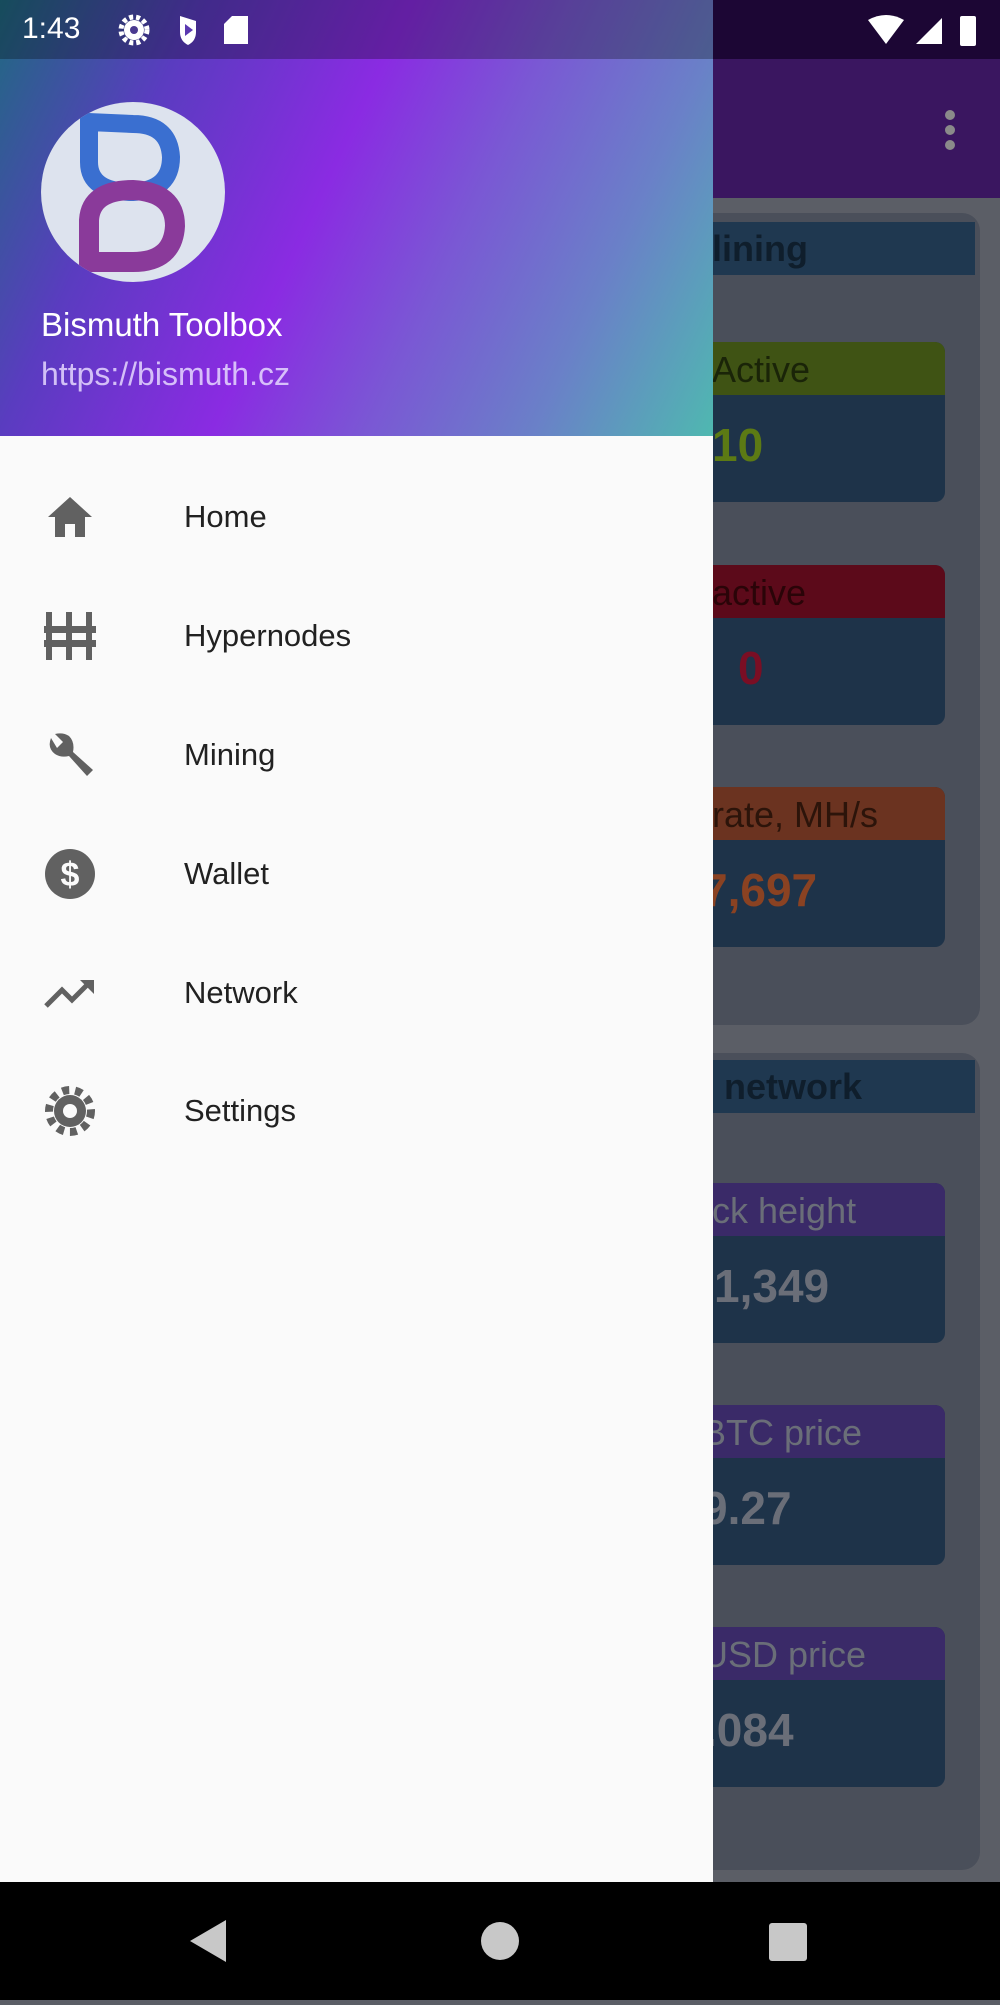 The image size is (1000, 2005). Describe the element at coordinates (225, 516) in the screenshot. I see `nav-label: Home` at that location.